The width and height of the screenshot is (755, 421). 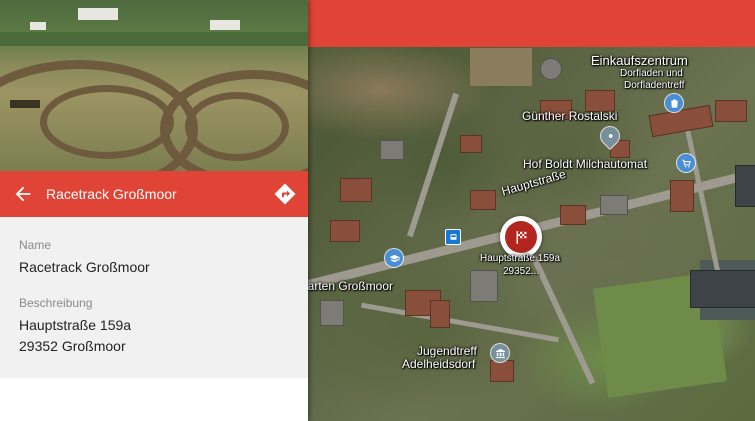 What do you see at coordinates (674, 103) in the screenshot?
I see `shopping-bag-icon` at bounding box center [674, 103].